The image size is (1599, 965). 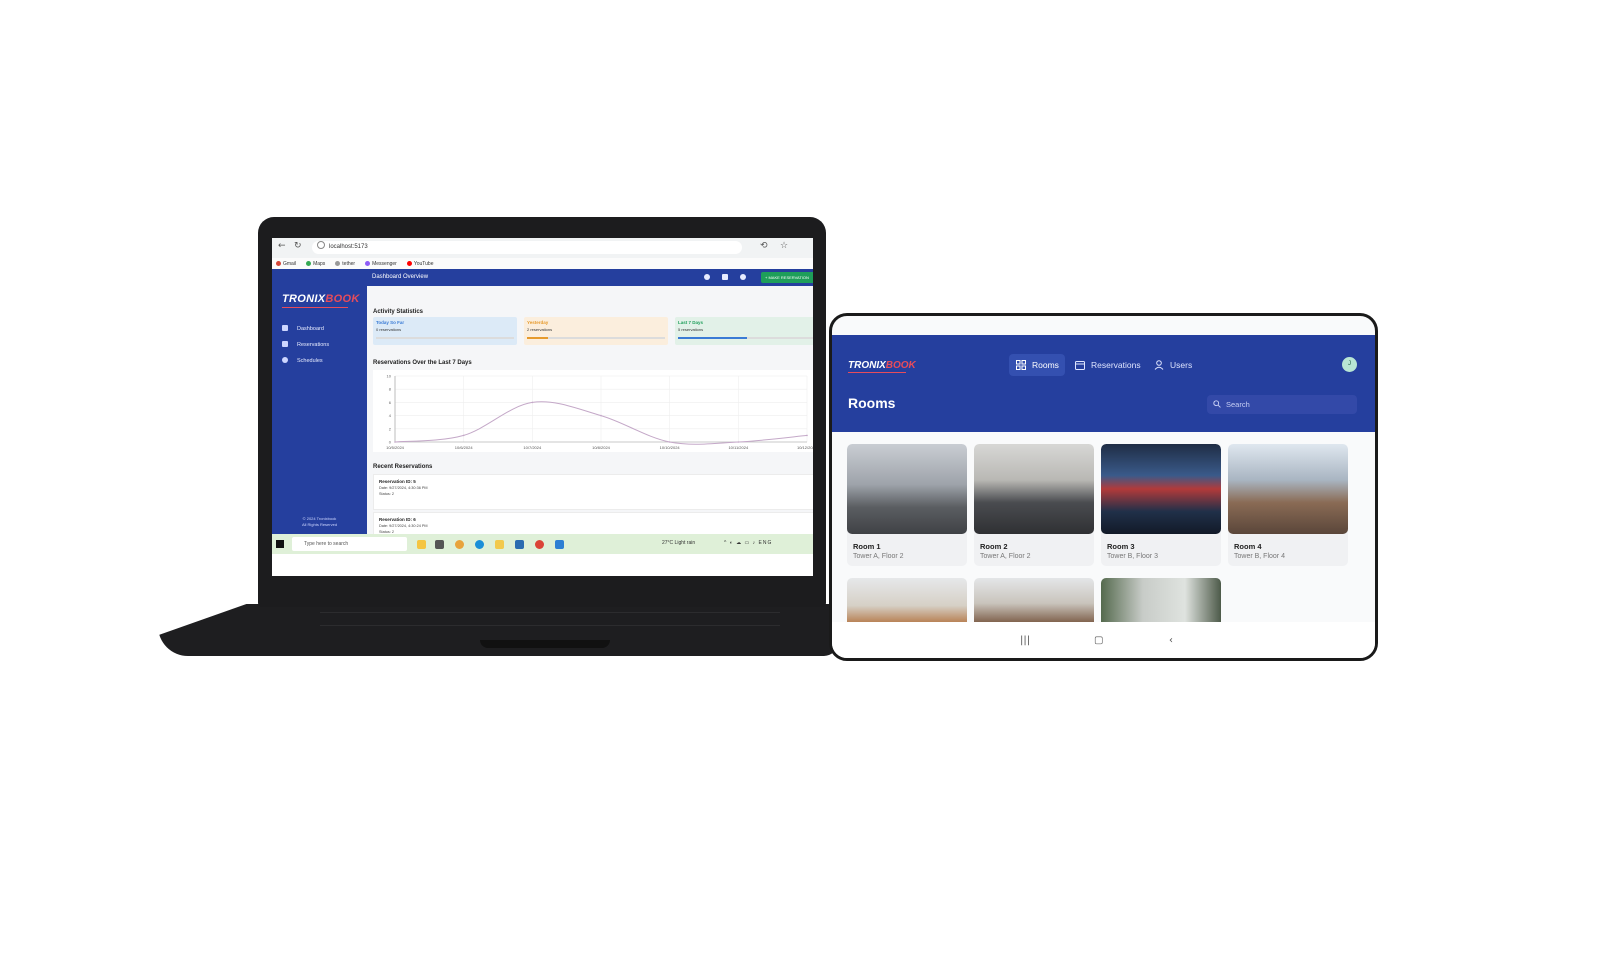 I want to click on address-bar: localhost:5173, so click(x=527, y=247).